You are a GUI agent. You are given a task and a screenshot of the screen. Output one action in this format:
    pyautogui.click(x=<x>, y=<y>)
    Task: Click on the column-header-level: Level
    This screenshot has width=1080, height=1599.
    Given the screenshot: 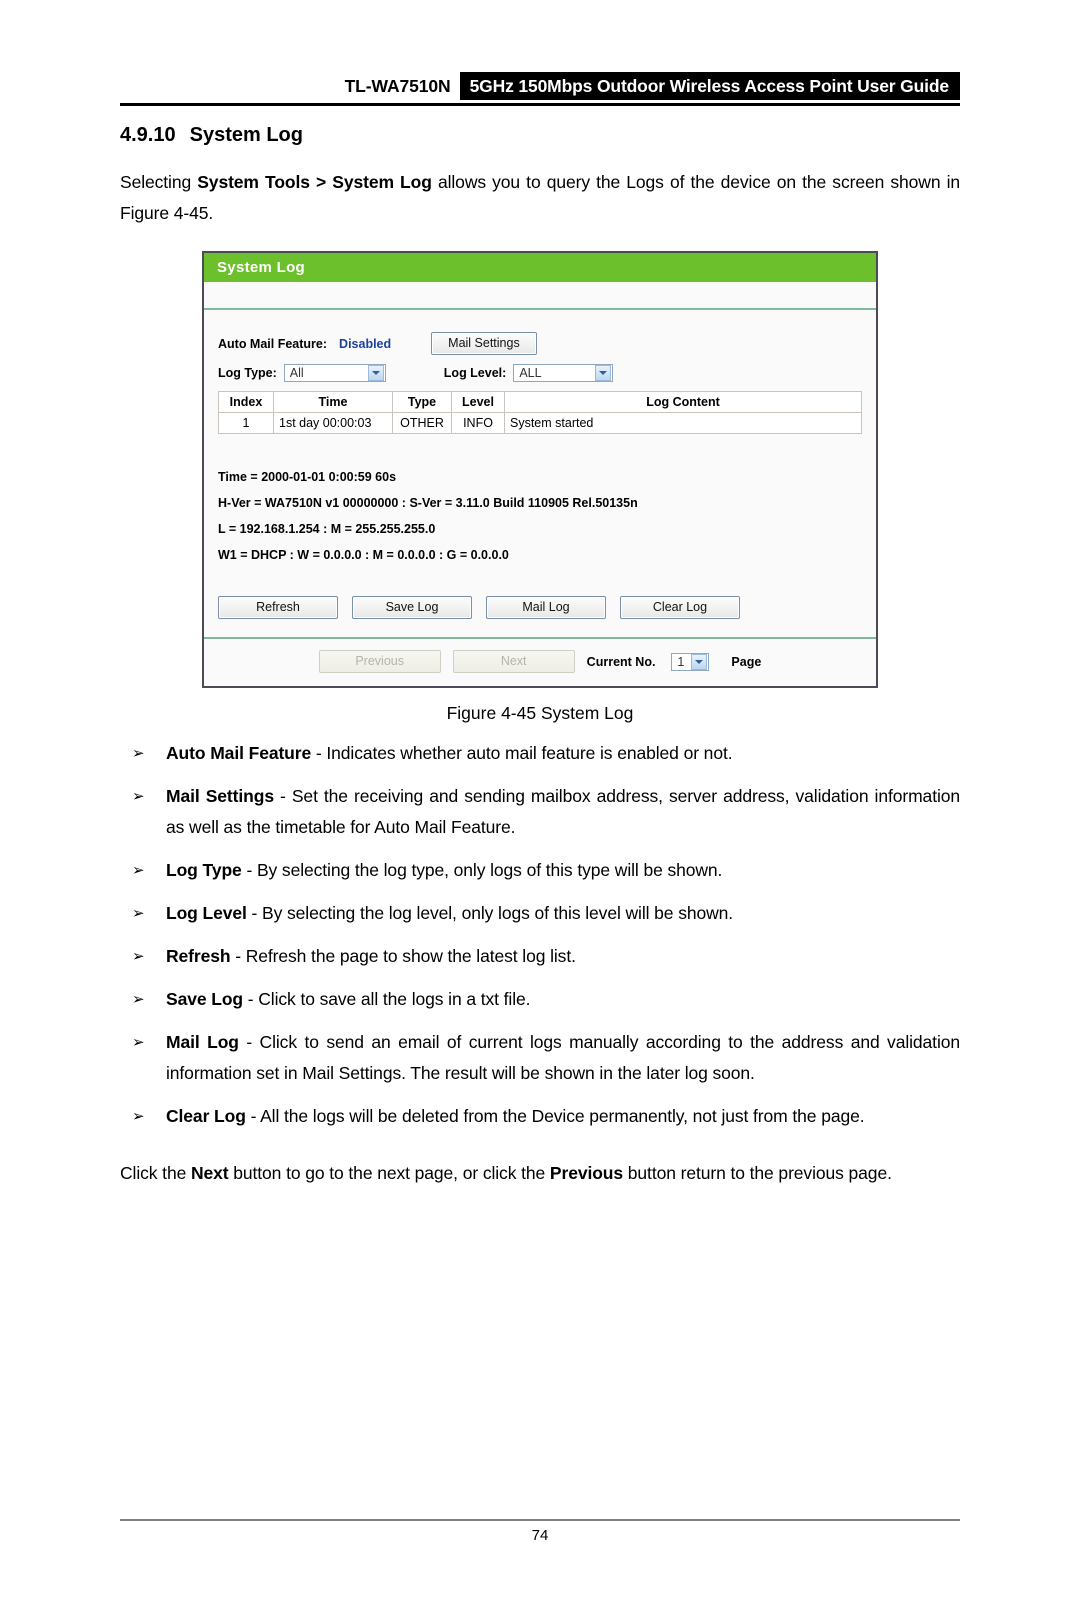 What is the action you would take?
    pyautogui.click(x=478, y=402)
    